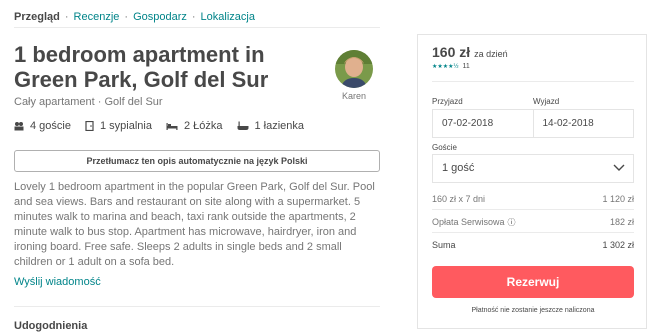 The image size is (650, 335). What do you see at coordinates (533, 245) in the screenshot?
I see `price-total: Suma 1 302 zł` at bounding box center [533, 245].